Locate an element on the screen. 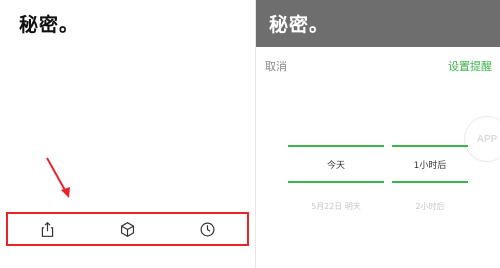 The width and height of the screenshot is (500, 268). share-button is located at coordinates (48, 229).